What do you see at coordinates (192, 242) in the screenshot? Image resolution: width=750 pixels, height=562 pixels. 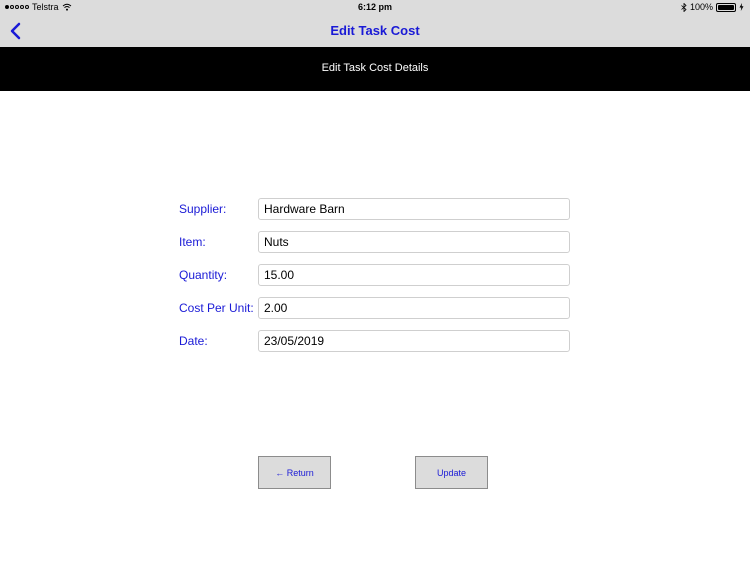 I see `item-label: Item:` at bounding box center [192, 242].